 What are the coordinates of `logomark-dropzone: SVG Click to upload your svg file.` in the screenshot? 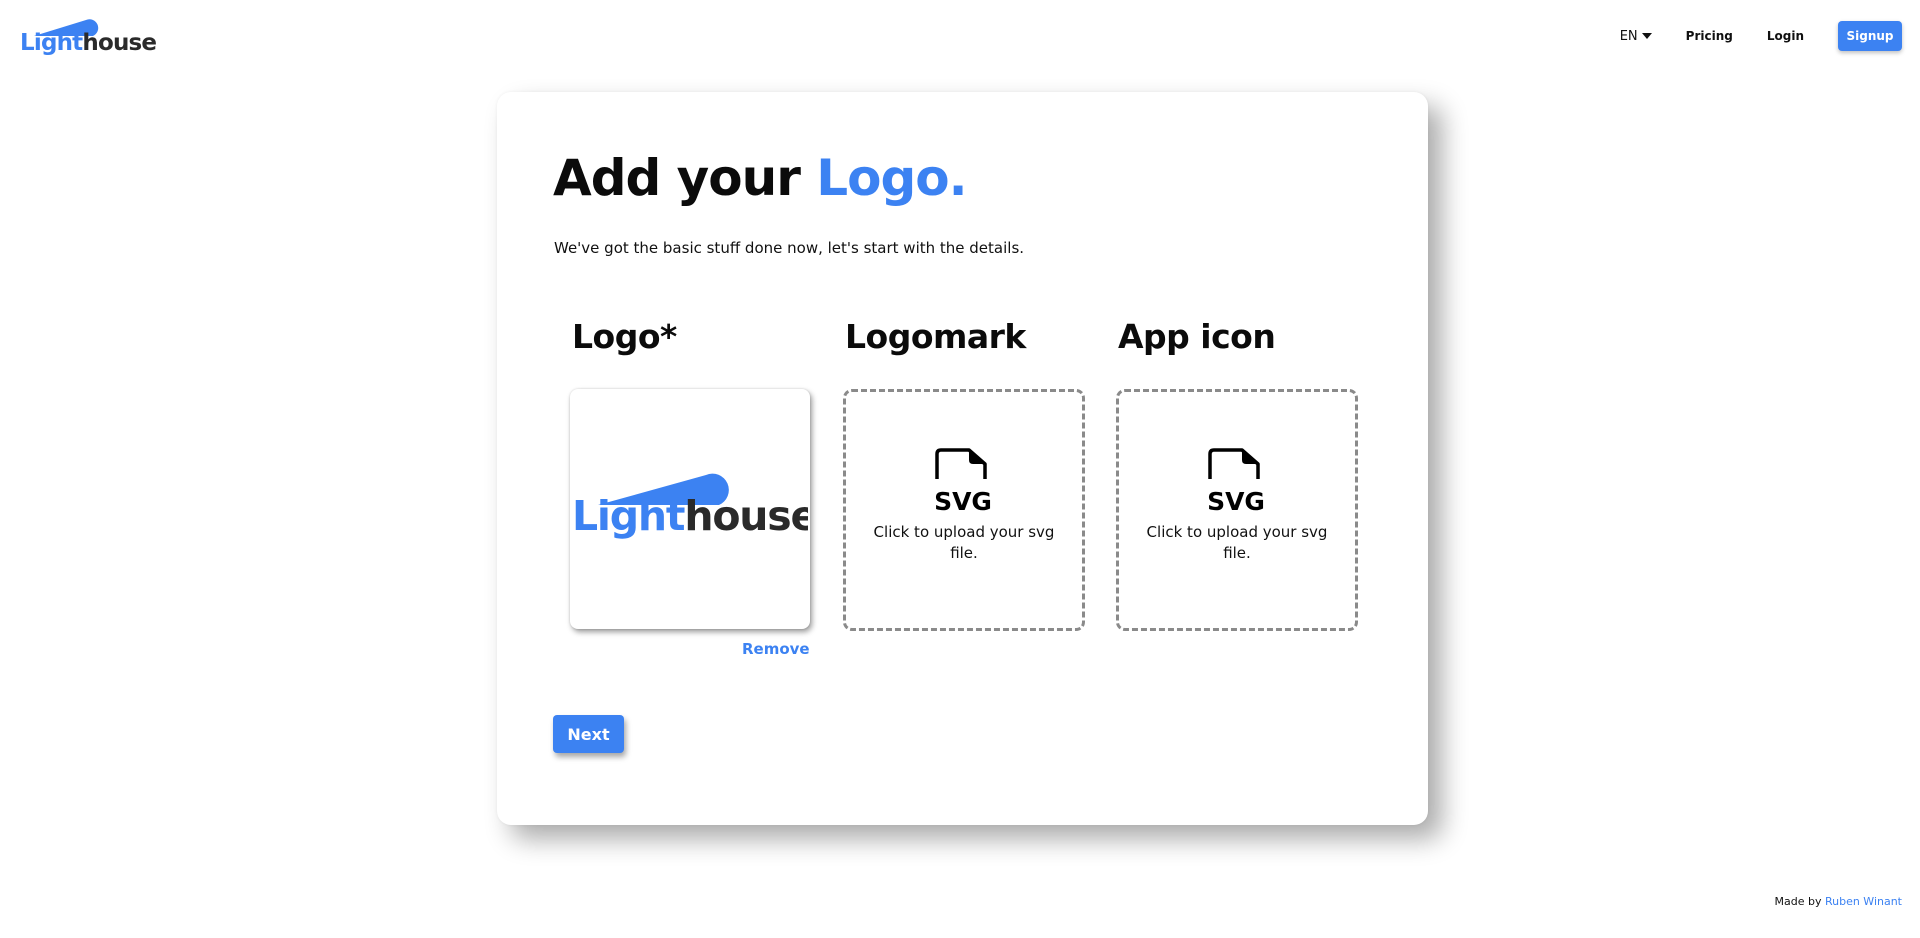 It's located at (964, 510).